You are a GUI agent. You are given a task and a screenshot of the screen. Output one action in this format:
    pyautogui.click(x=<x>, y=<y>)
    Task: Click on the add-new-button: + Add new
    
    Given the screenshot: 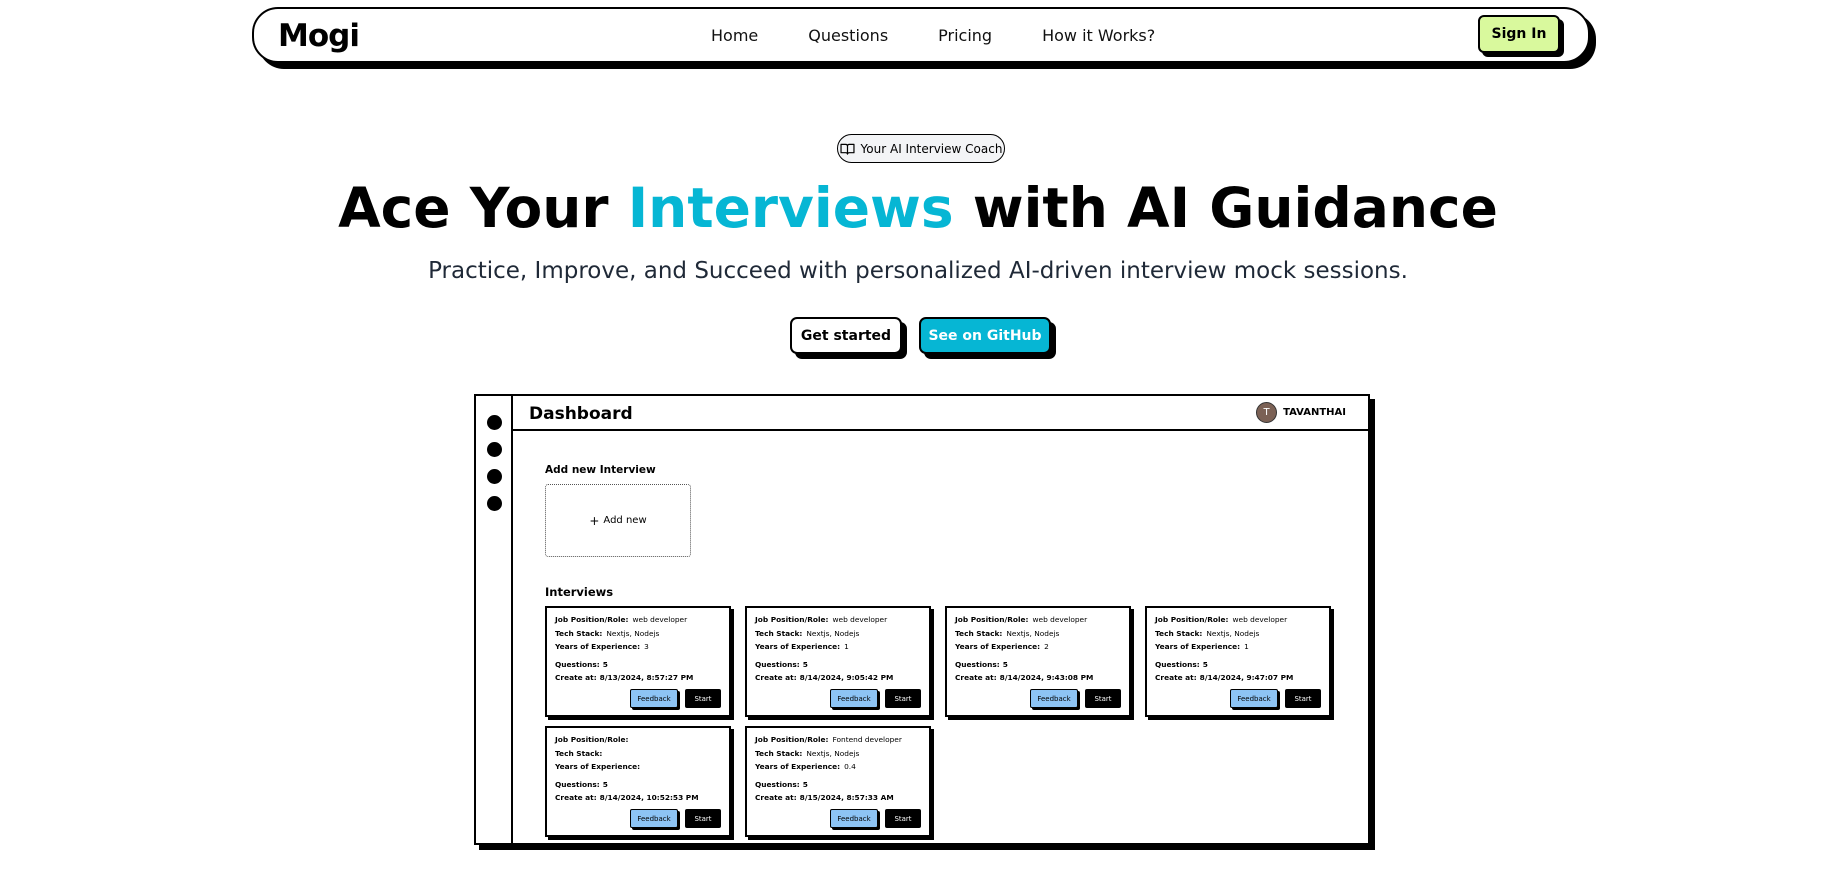 What is the action you would take?
    pyautogui.click(x=618, y=520)
    